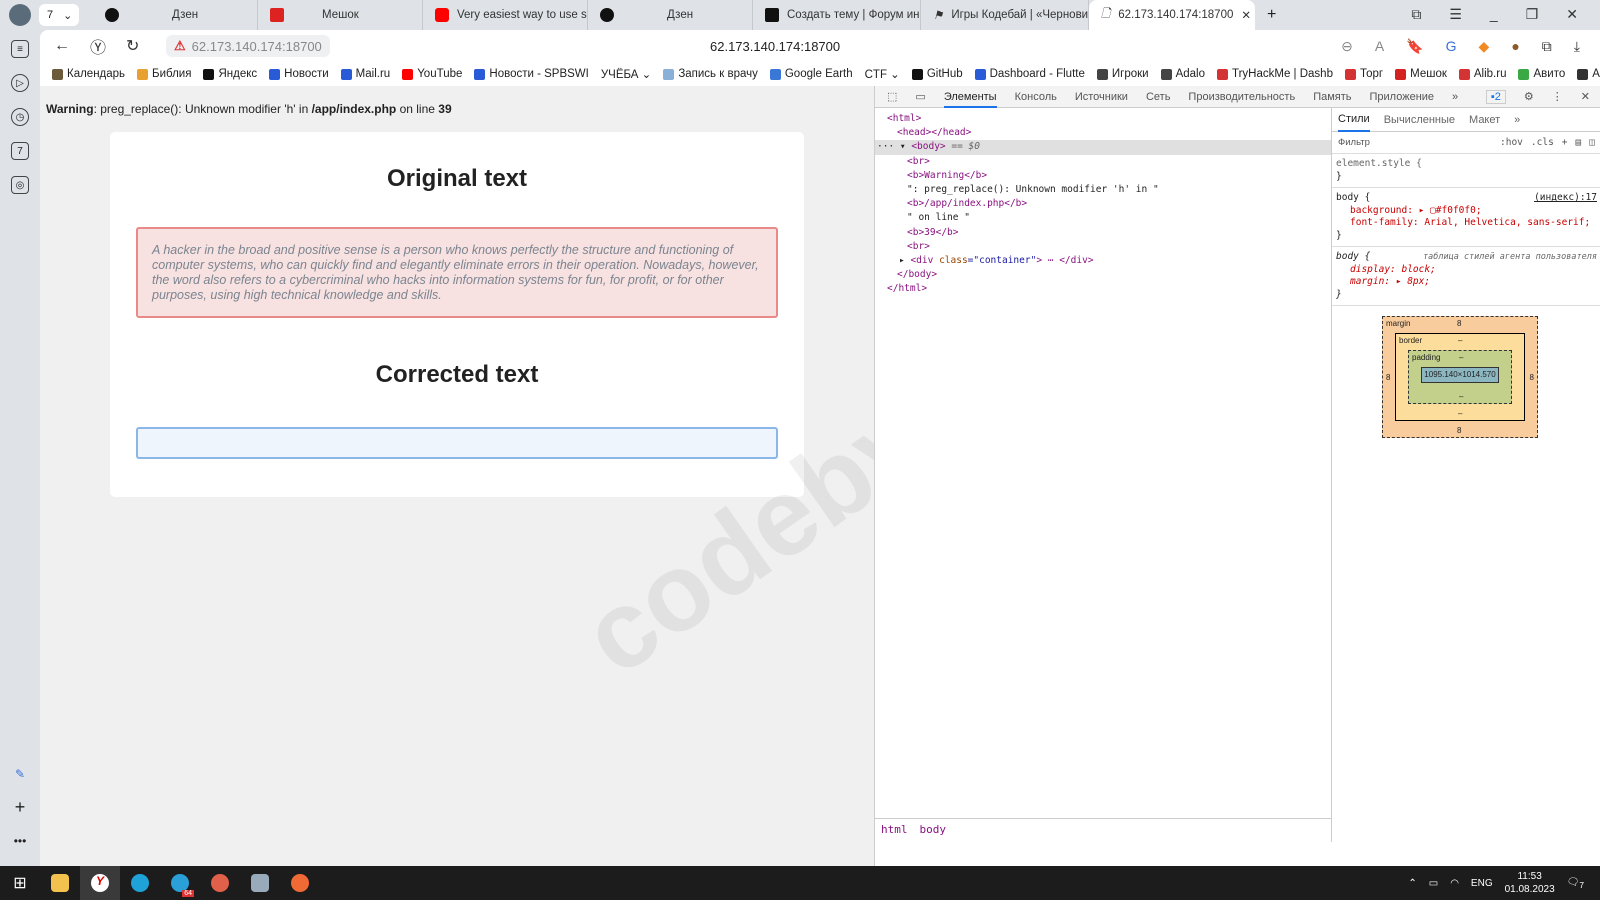 Image resolution: width=1600 pixels, height=900 pixels. Describe the element at coordinates (837, 15) in the screenshot. I see `tab: Создать тему | Форум инф` at that location.